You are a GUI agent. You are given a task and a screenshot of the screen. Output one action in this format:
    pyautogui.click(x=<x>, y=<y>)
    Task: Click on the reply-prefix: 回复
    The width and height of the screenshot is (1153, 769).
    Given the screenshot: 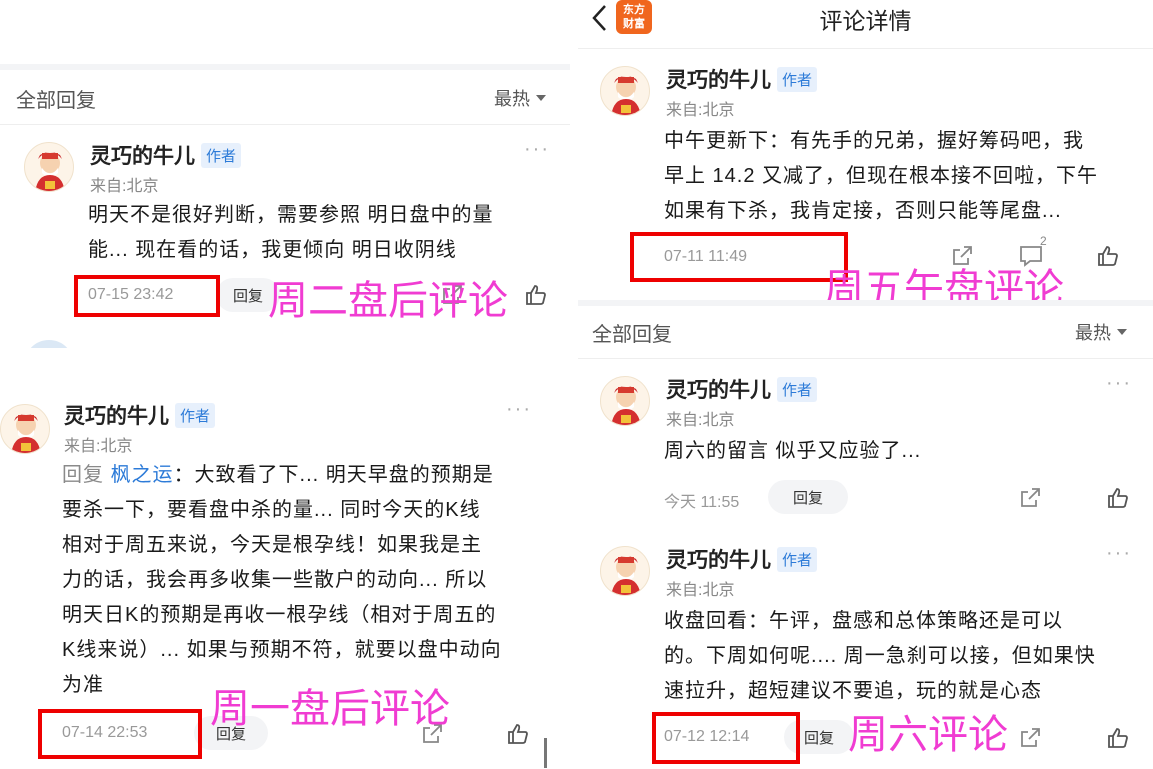 What is the action you would take?
    pyautogui.click(x=83, y=475)
    